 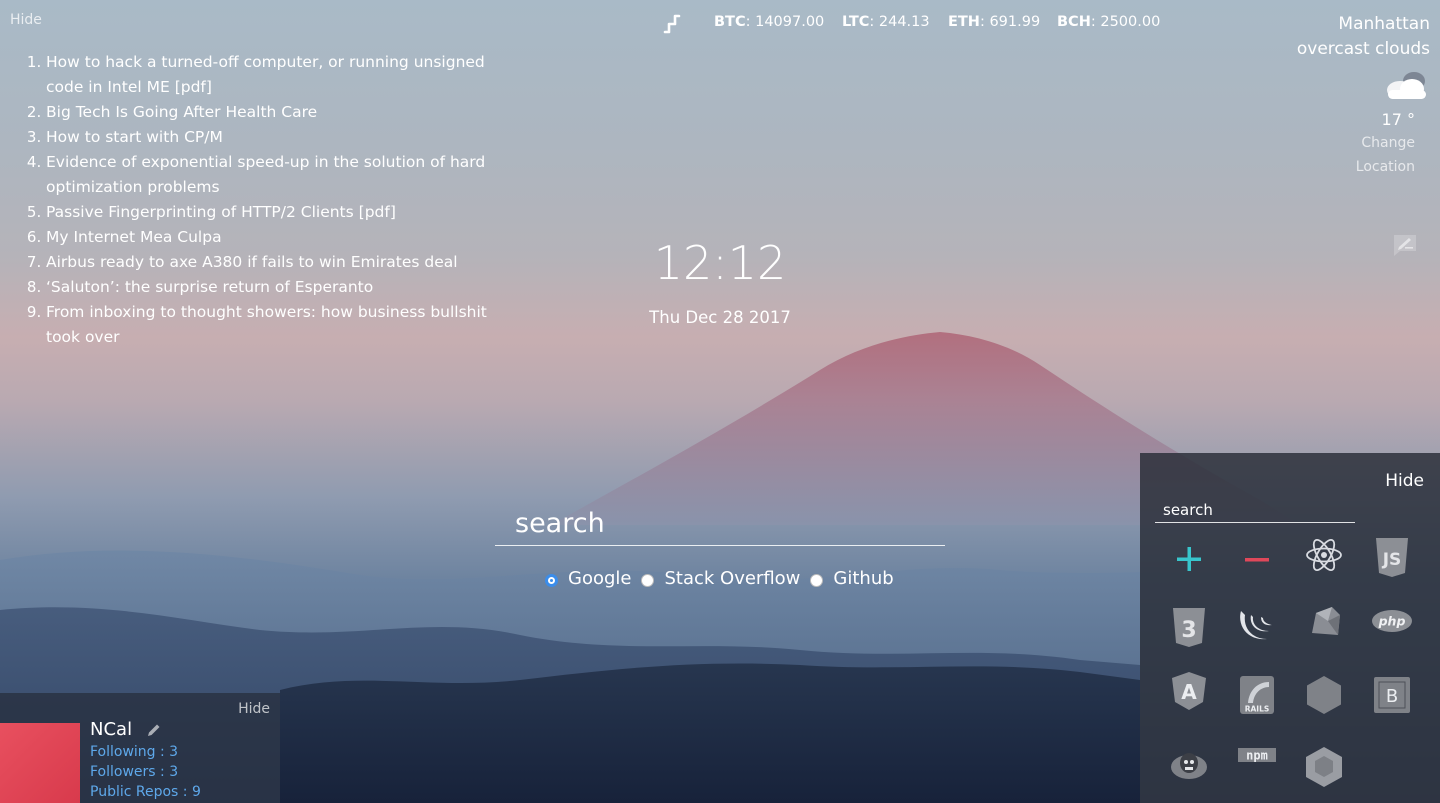 What do you see at coordinates (271, 237) in the screenshot?
I see `news-item: My Internet Mea Culpa` at bounding box center [271, 237].